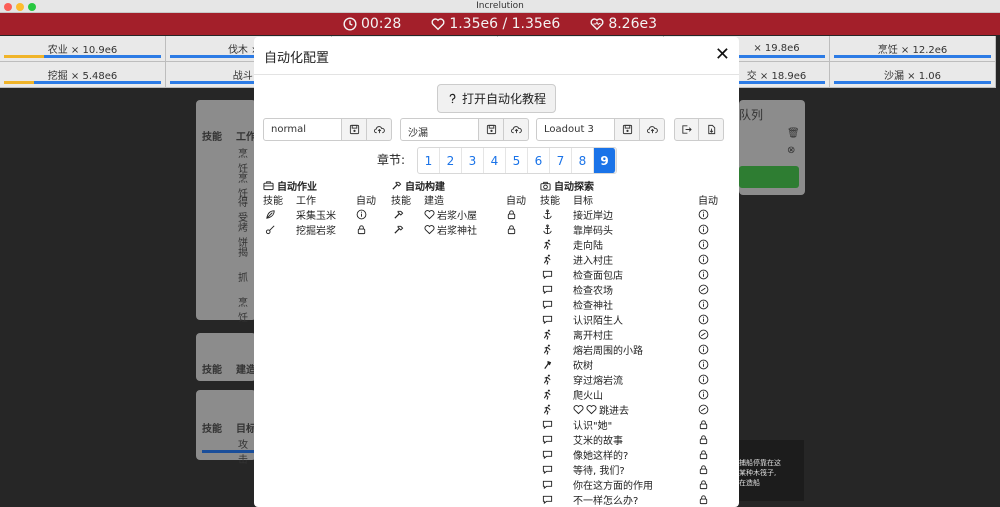  What do you see at coordinates (605, 160) in the screenshot?
I see `chapter-tab-9: 9` at bounding box center [605, 160].